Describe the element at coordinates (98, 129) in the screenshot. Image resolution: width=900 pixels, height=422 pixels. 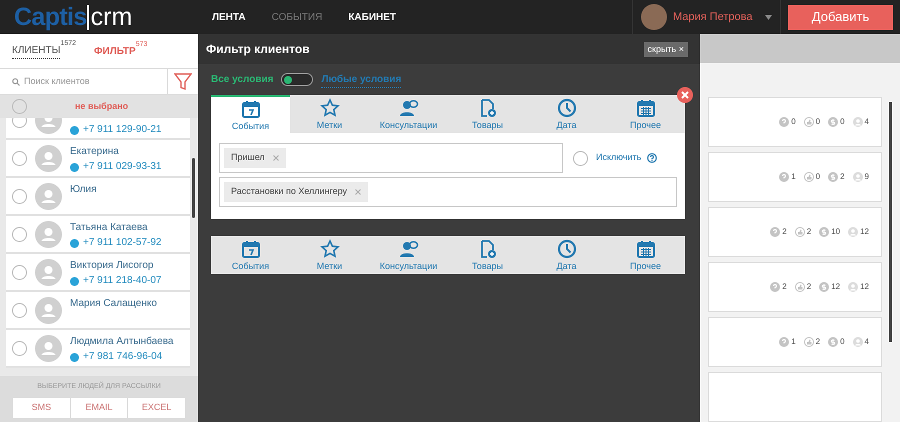
I see `client-row: +7 911 129-90-21` at that location.